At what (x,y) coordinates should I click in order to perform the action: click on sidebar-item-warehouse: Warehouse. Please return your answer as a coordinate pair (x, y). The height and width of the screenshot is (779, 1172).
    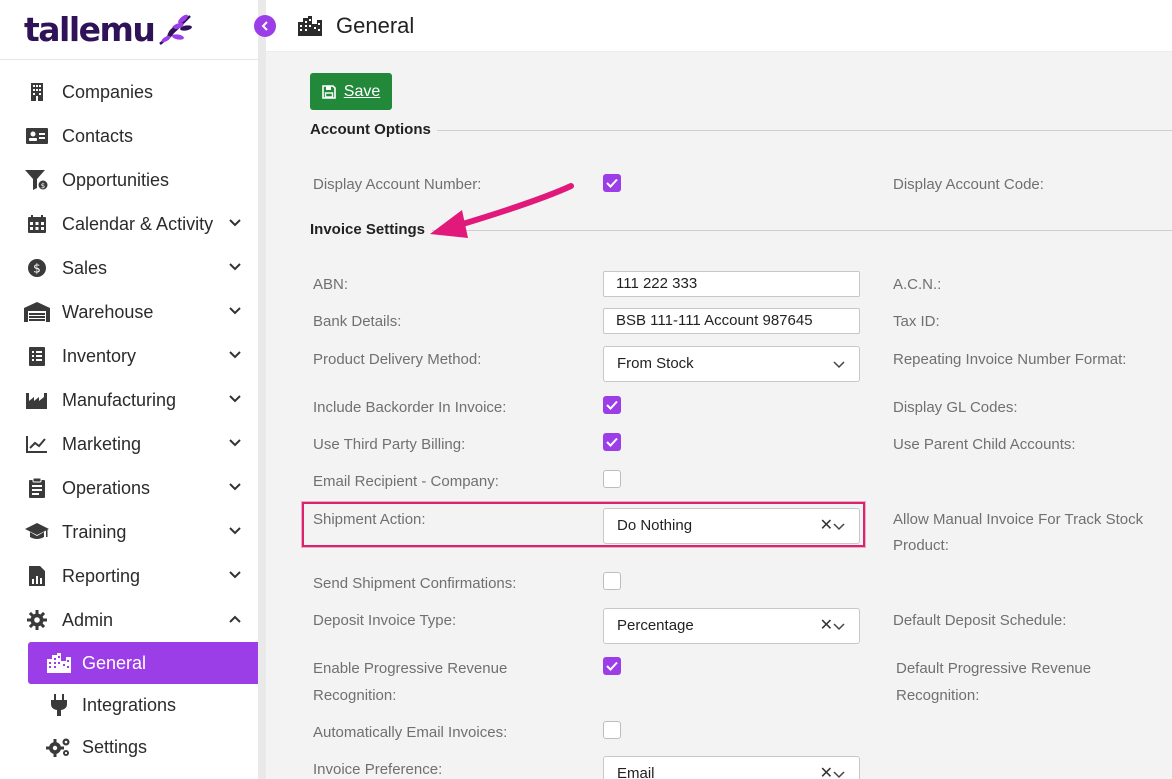
    Looking at the image, I should click on (129, 312).